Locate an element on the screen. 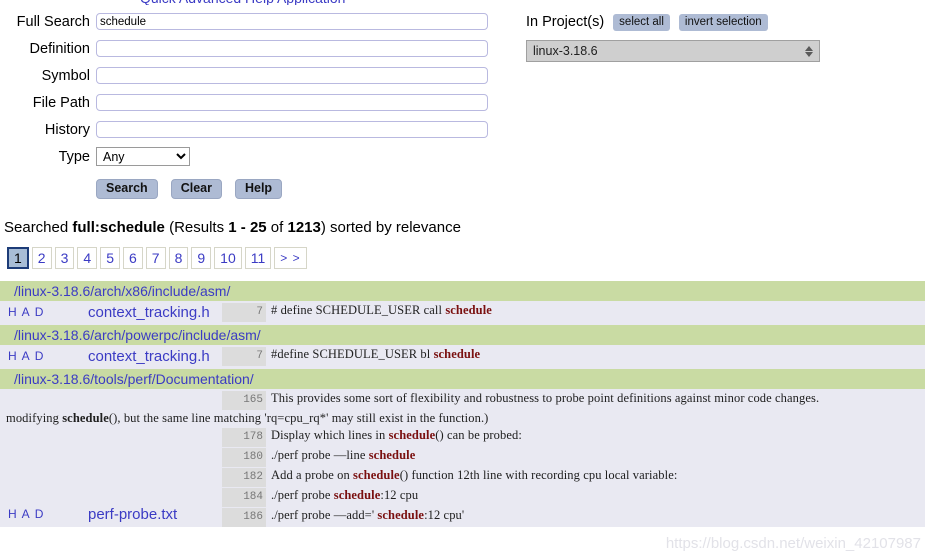 This screenshot has width=925, height=560. file-name: perf-probe.txt is located at coordinates (132, 514).